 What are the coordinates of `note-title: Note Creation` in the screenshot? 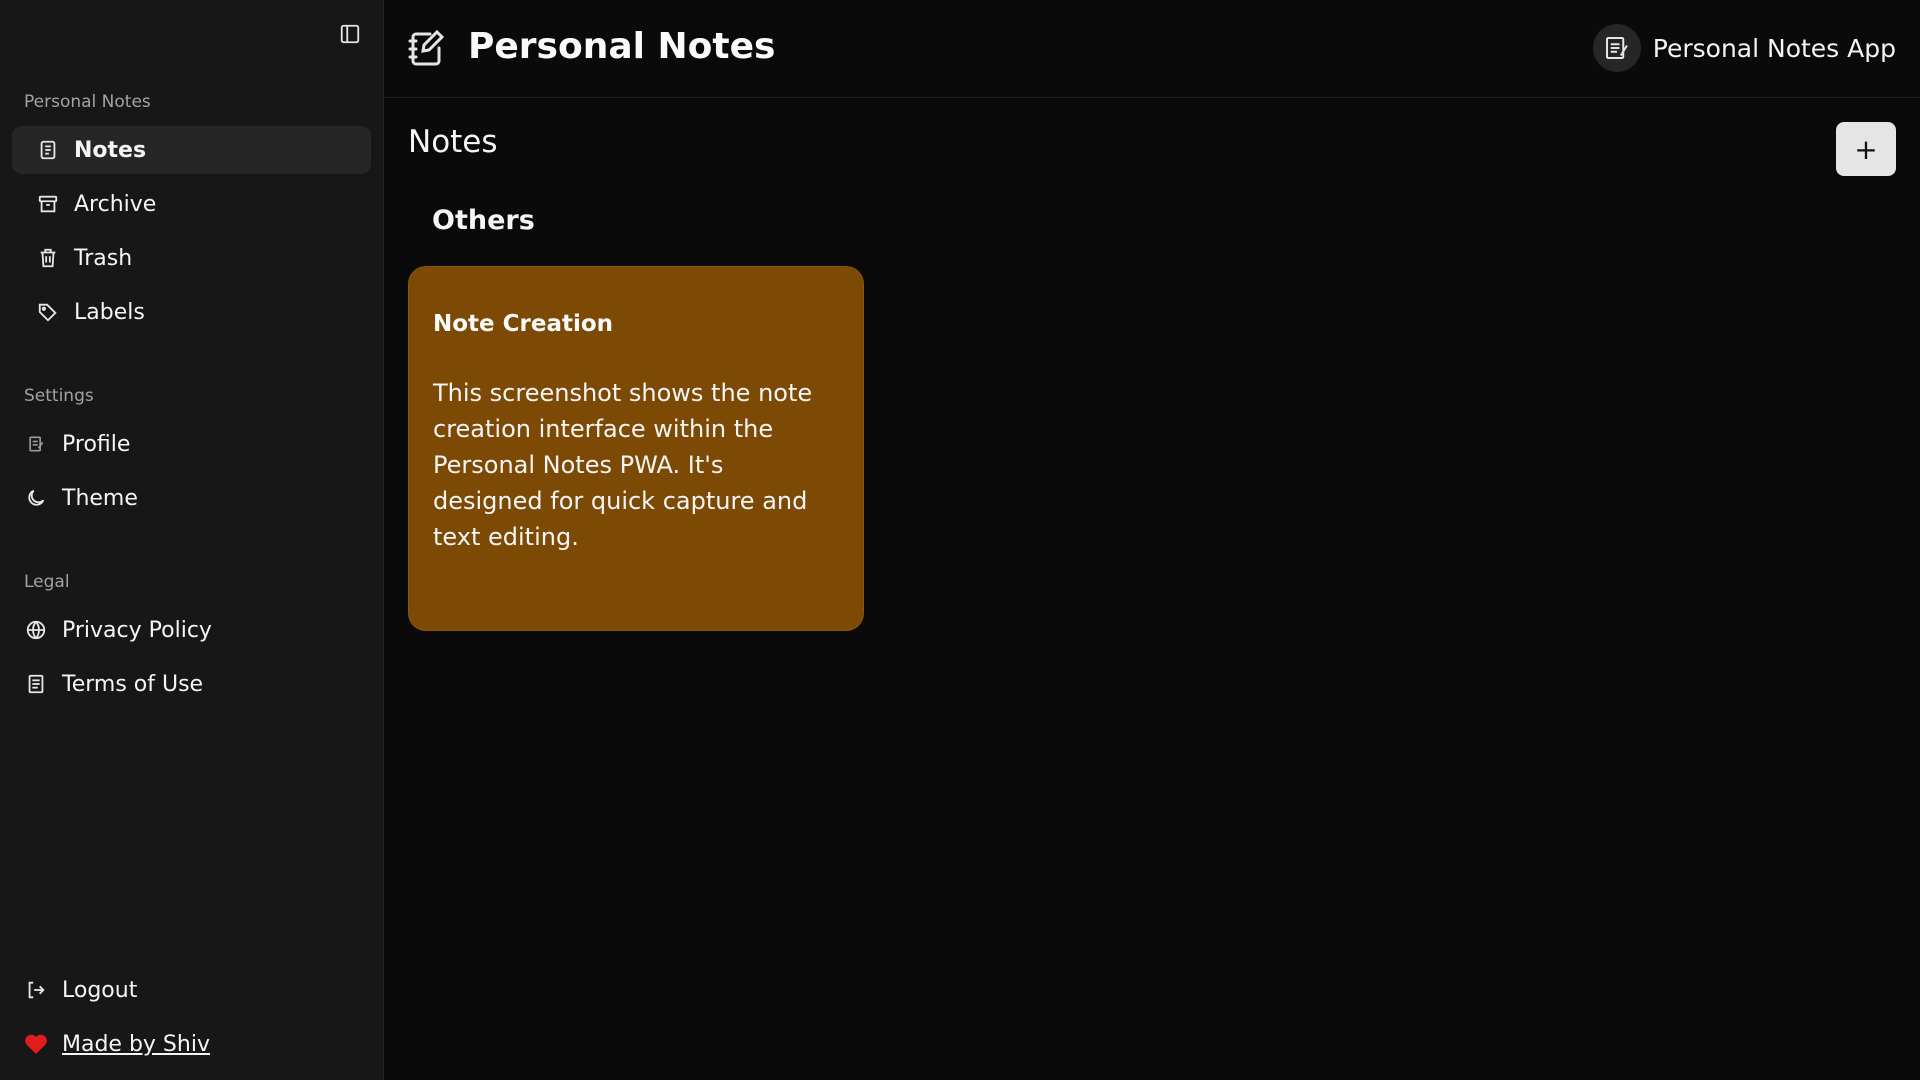 It's located at (523, 324).